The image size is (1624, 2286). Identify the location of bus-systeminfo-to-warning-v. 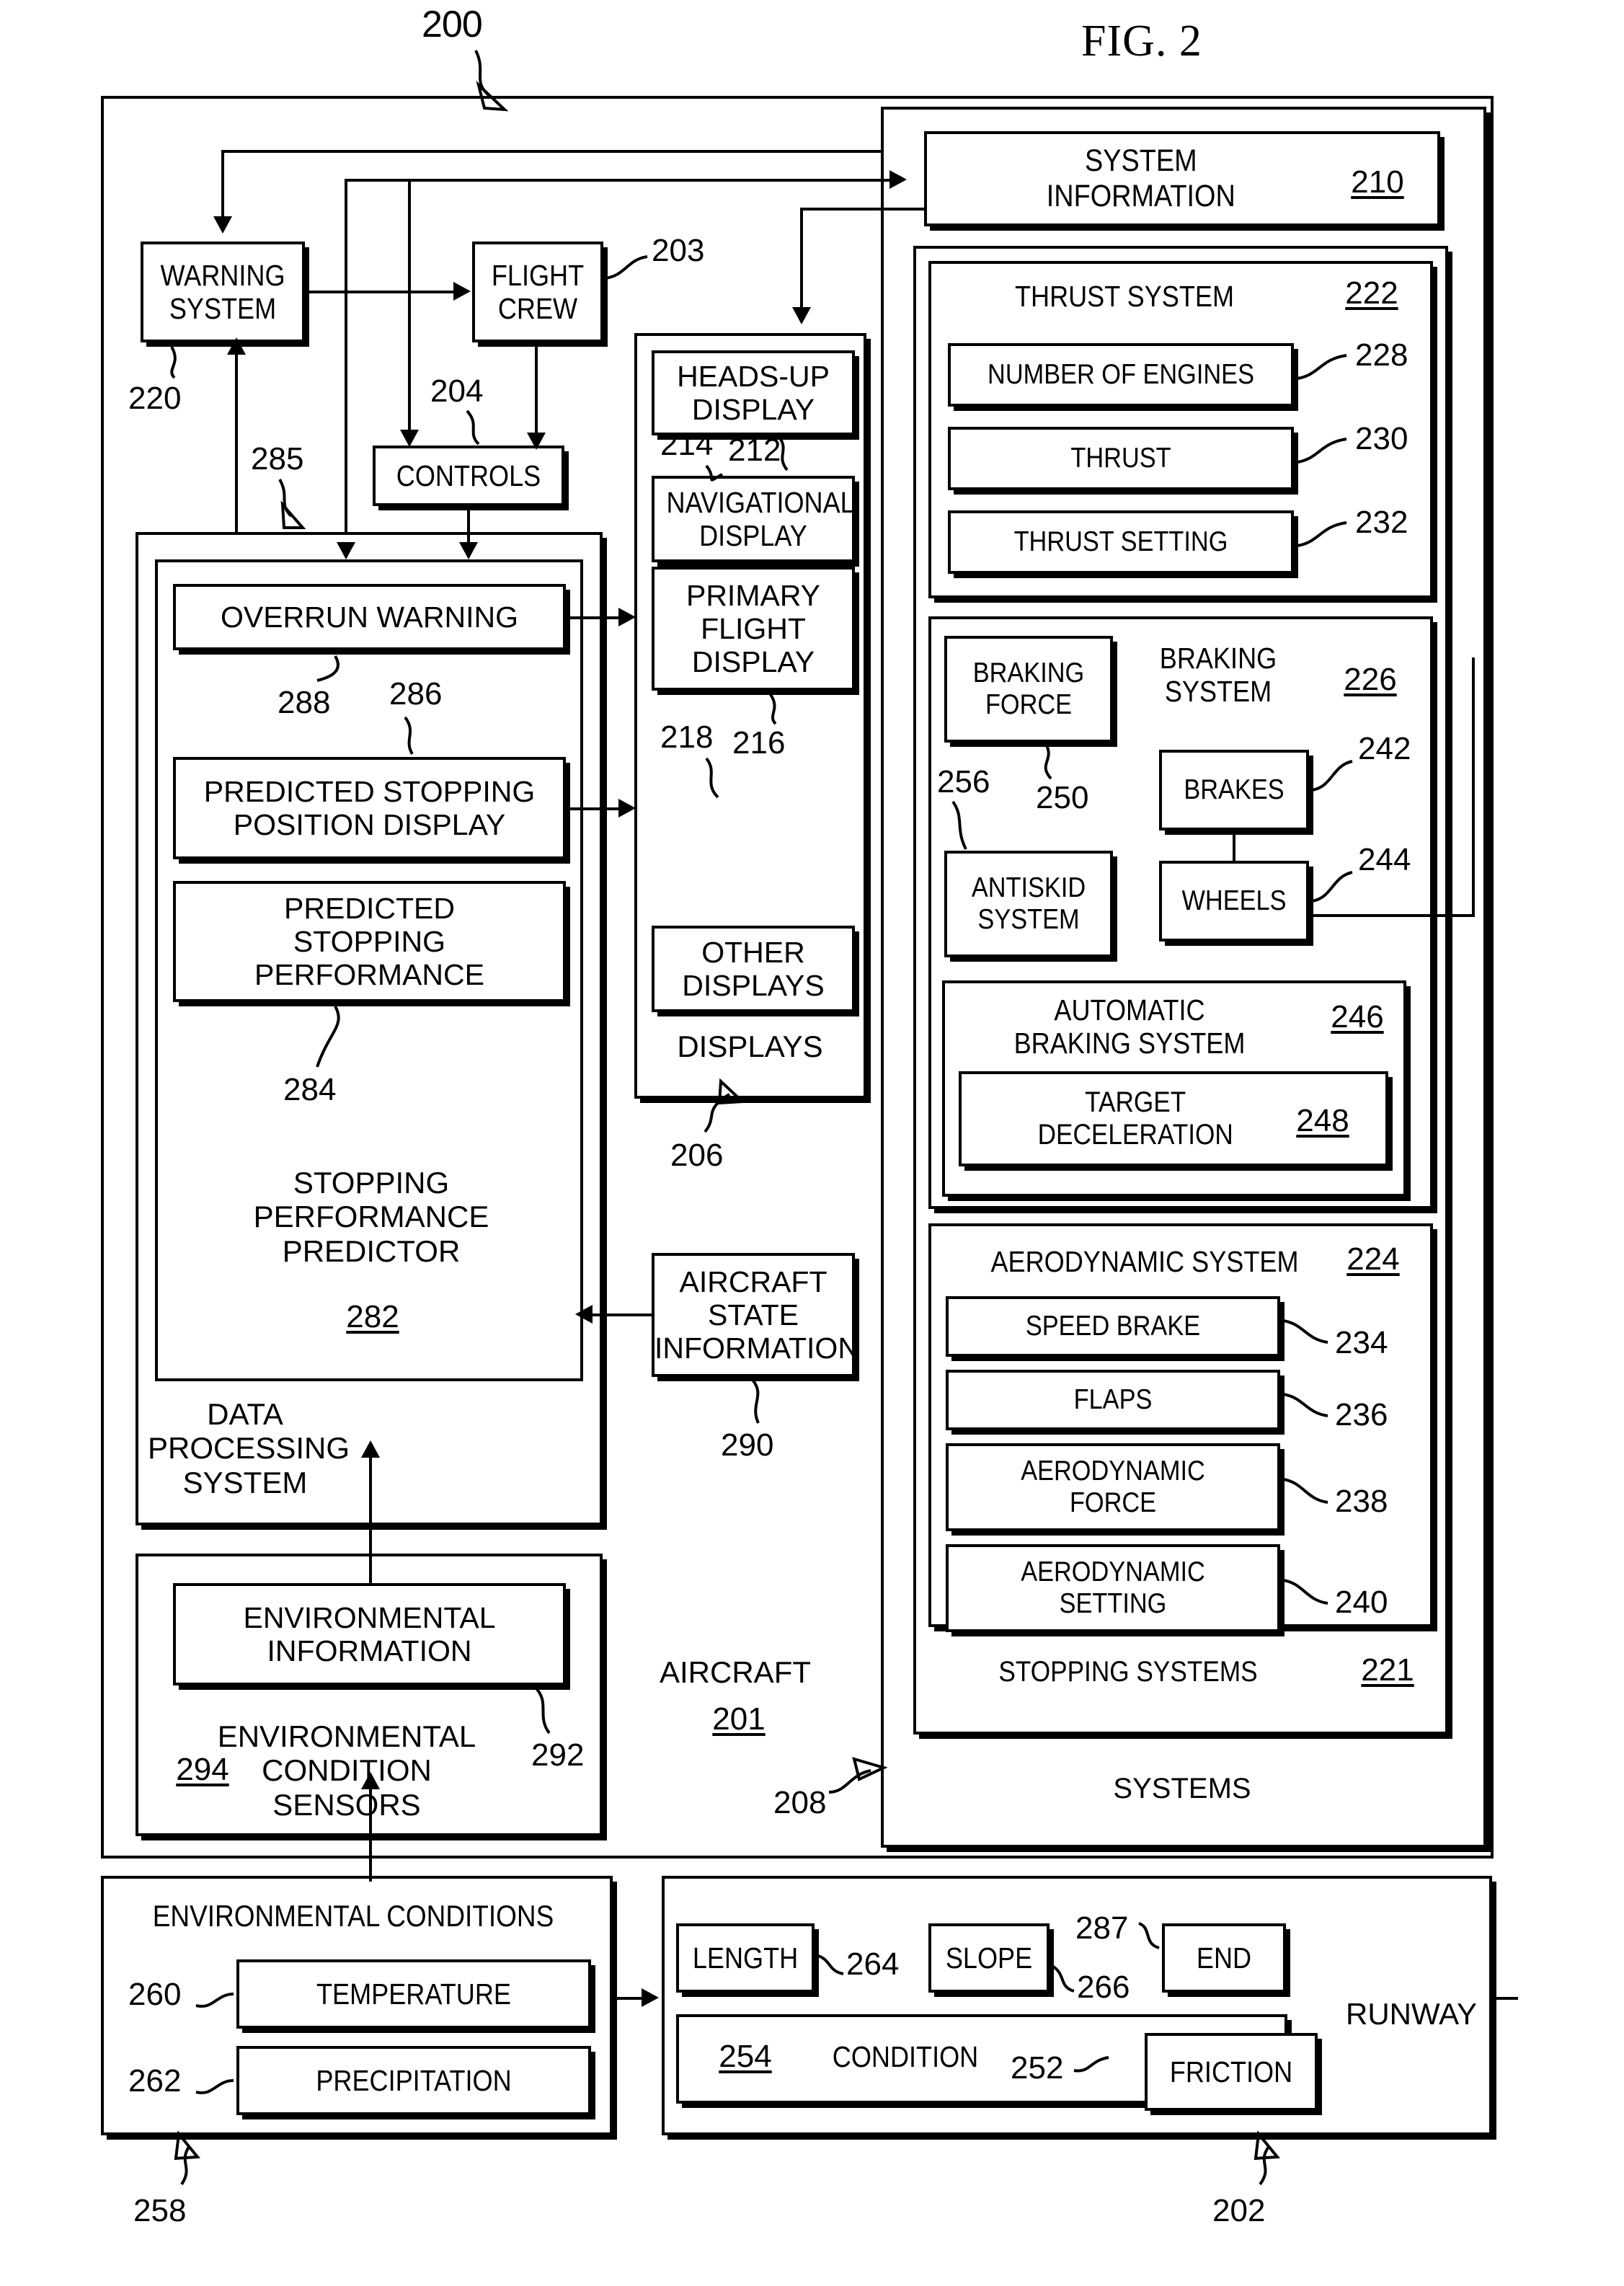
(223, 184).